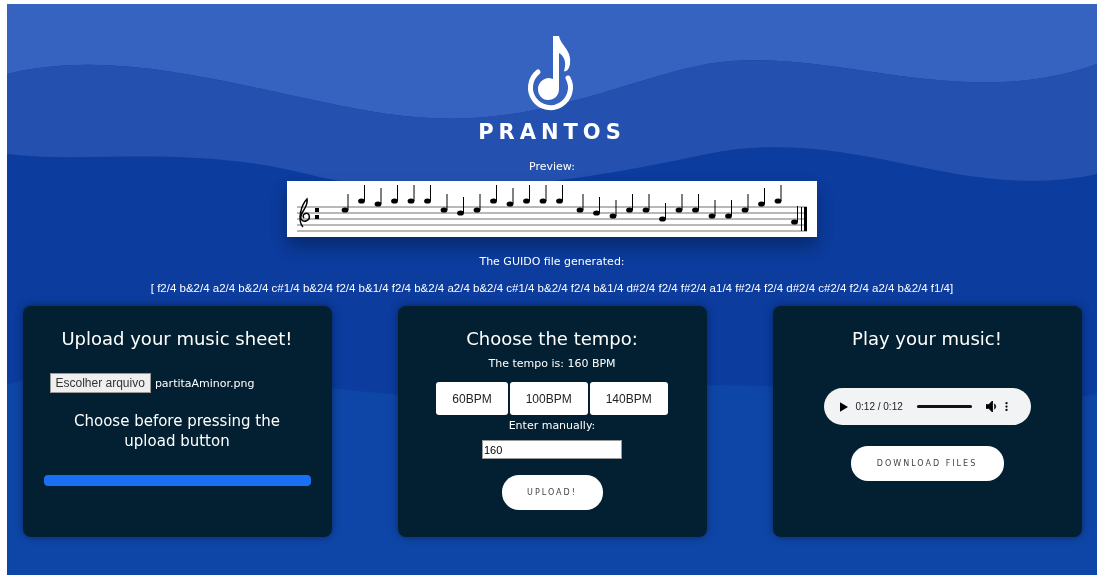  I want to click on manual-label: Enter manually:, so click(552, 425).